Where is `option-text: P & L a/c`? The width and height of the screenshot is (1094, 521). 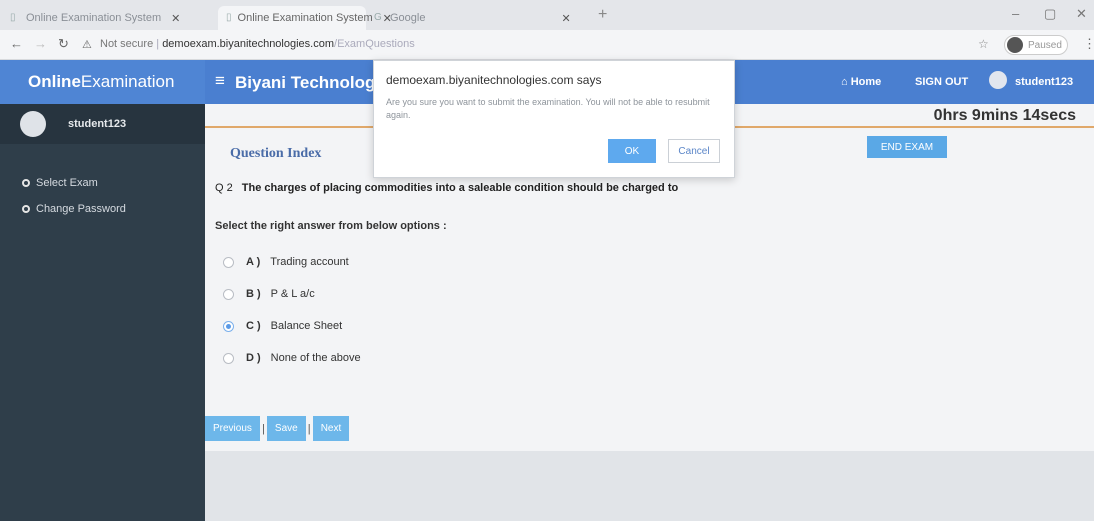
option-text: P & L a/c is located at coordinates (292, 294).